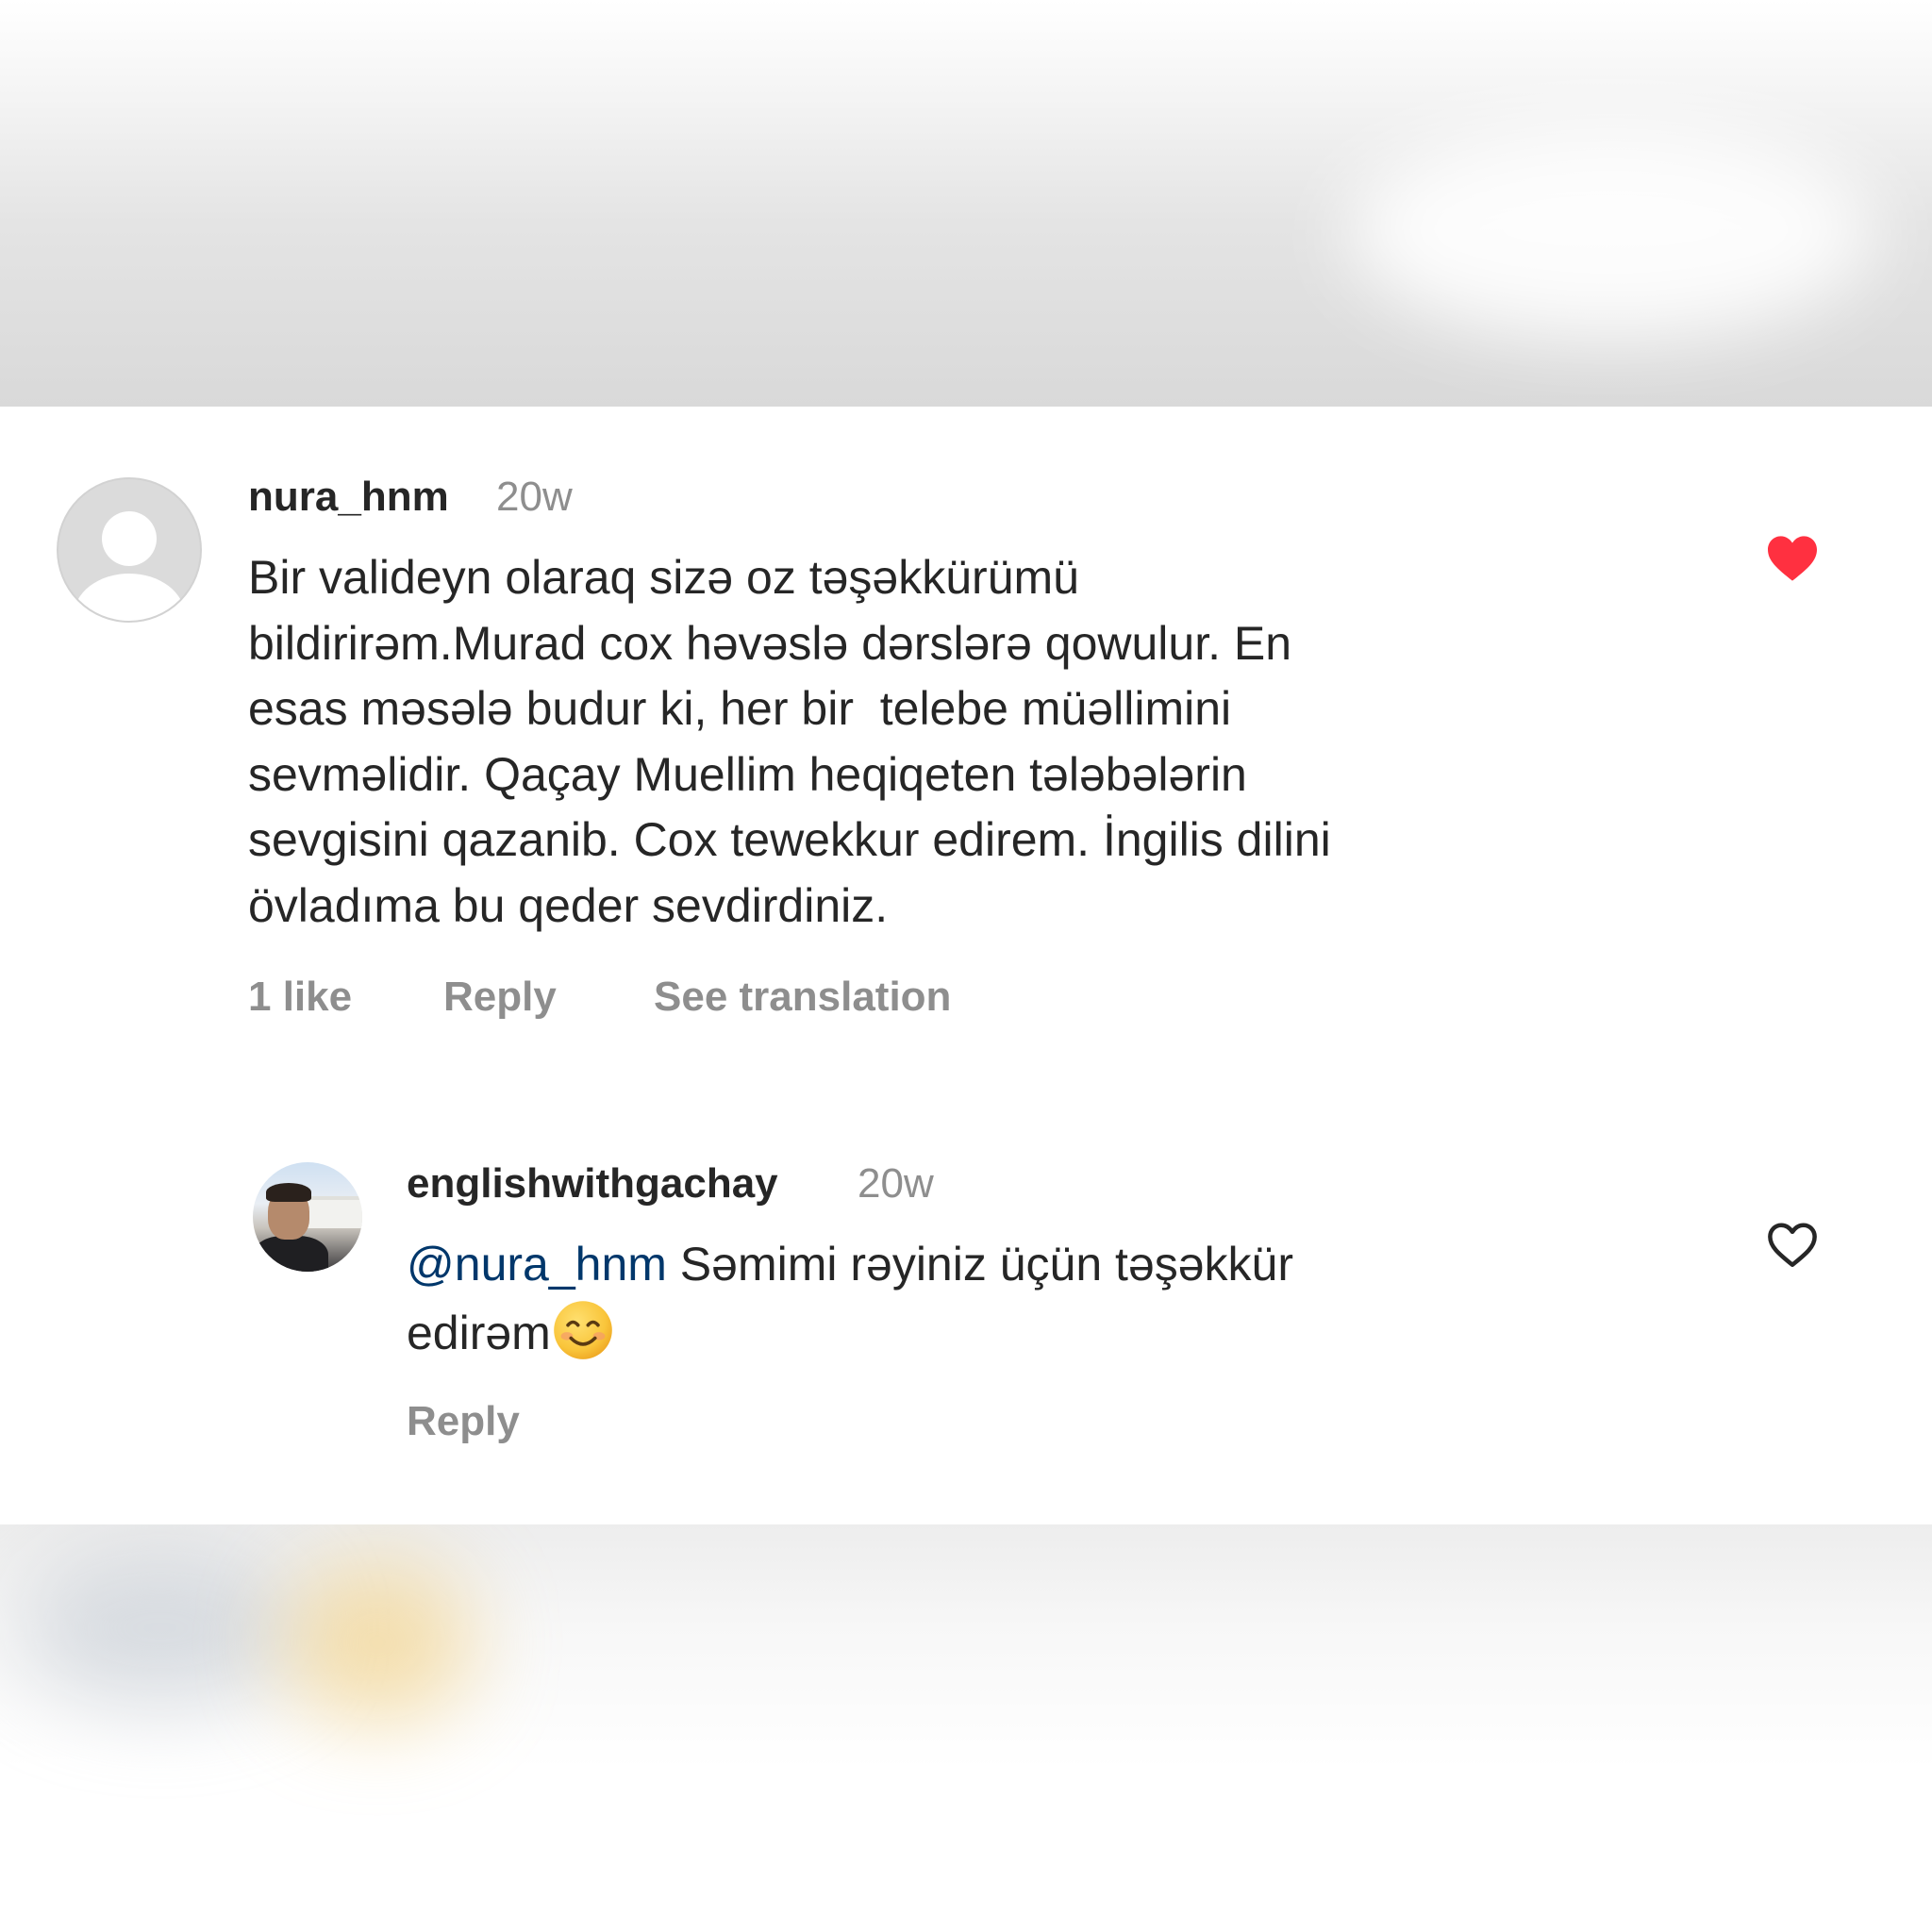  I want to click on avatar-person-body, so click(290, 1254).